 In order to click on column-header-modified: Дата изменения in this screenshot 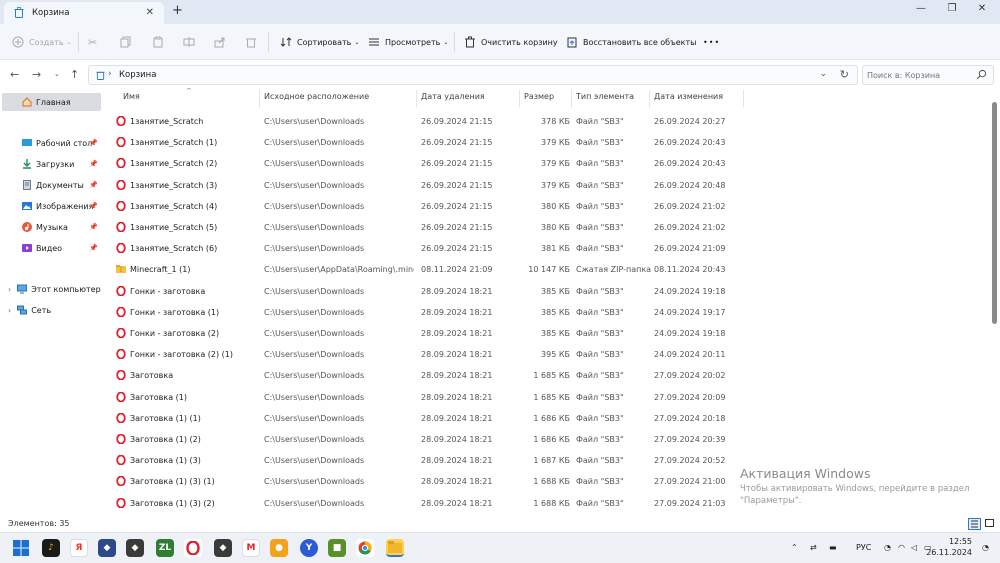, I will do `click(688, 96)`.